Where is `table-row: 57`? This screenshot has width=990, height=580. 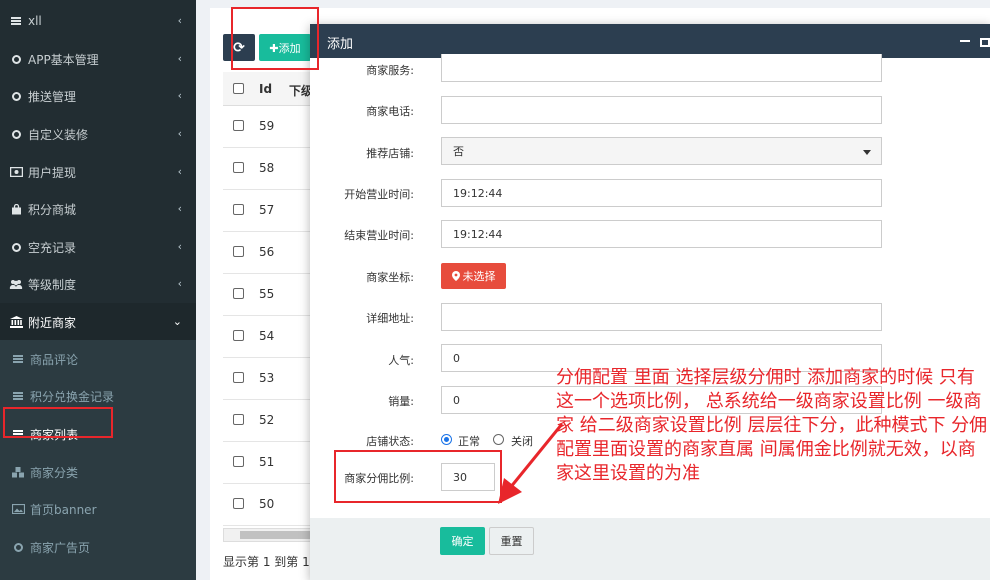
table-row: 57 is located at coordinates (273, 211).